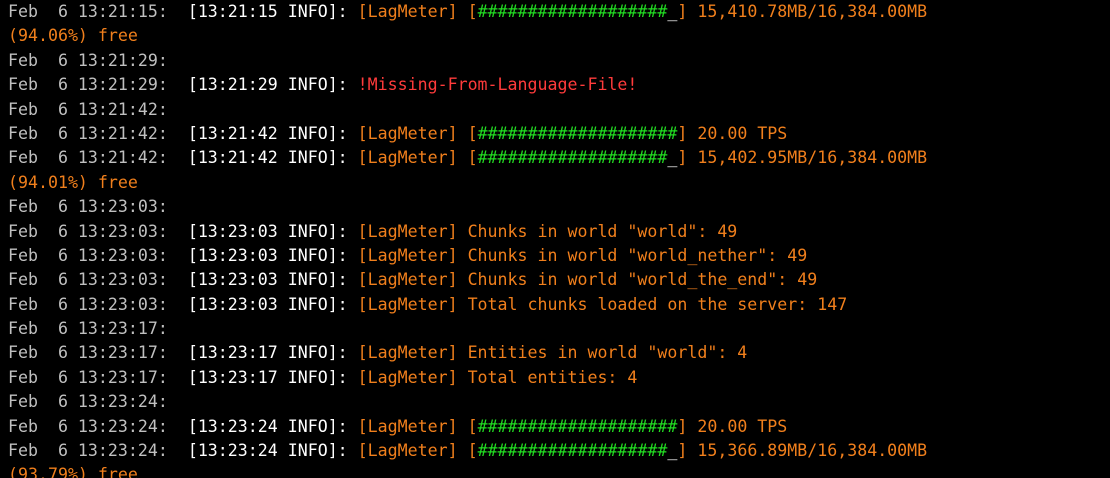 This screenshot has width=1110, height=478. What do you see at coordinates (559, 329) in the screenshot?
I see `log-line: Feb 6 13:23:17:` at bounding box center [559, 329].